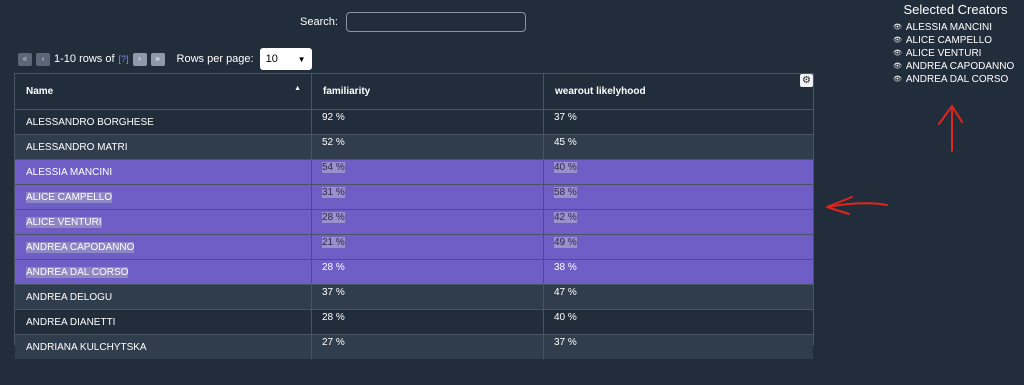  I want to click on up-arrow-annotation, so click(950, 128).